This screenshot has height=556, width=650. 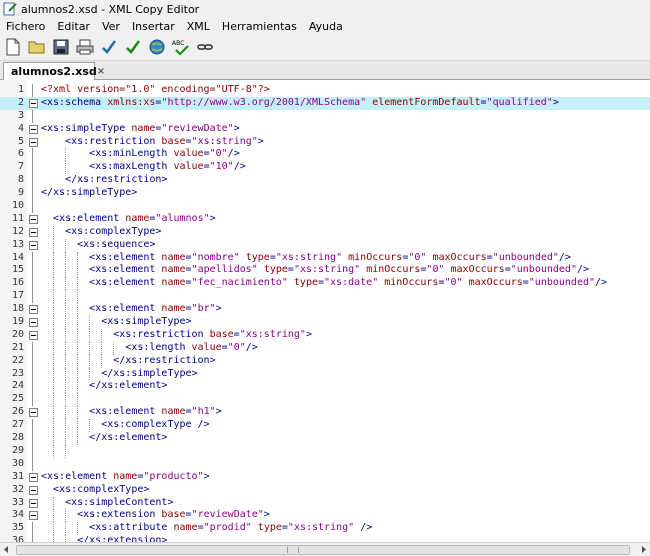 I want to click on code-token: >, so click(x=218, y=309).